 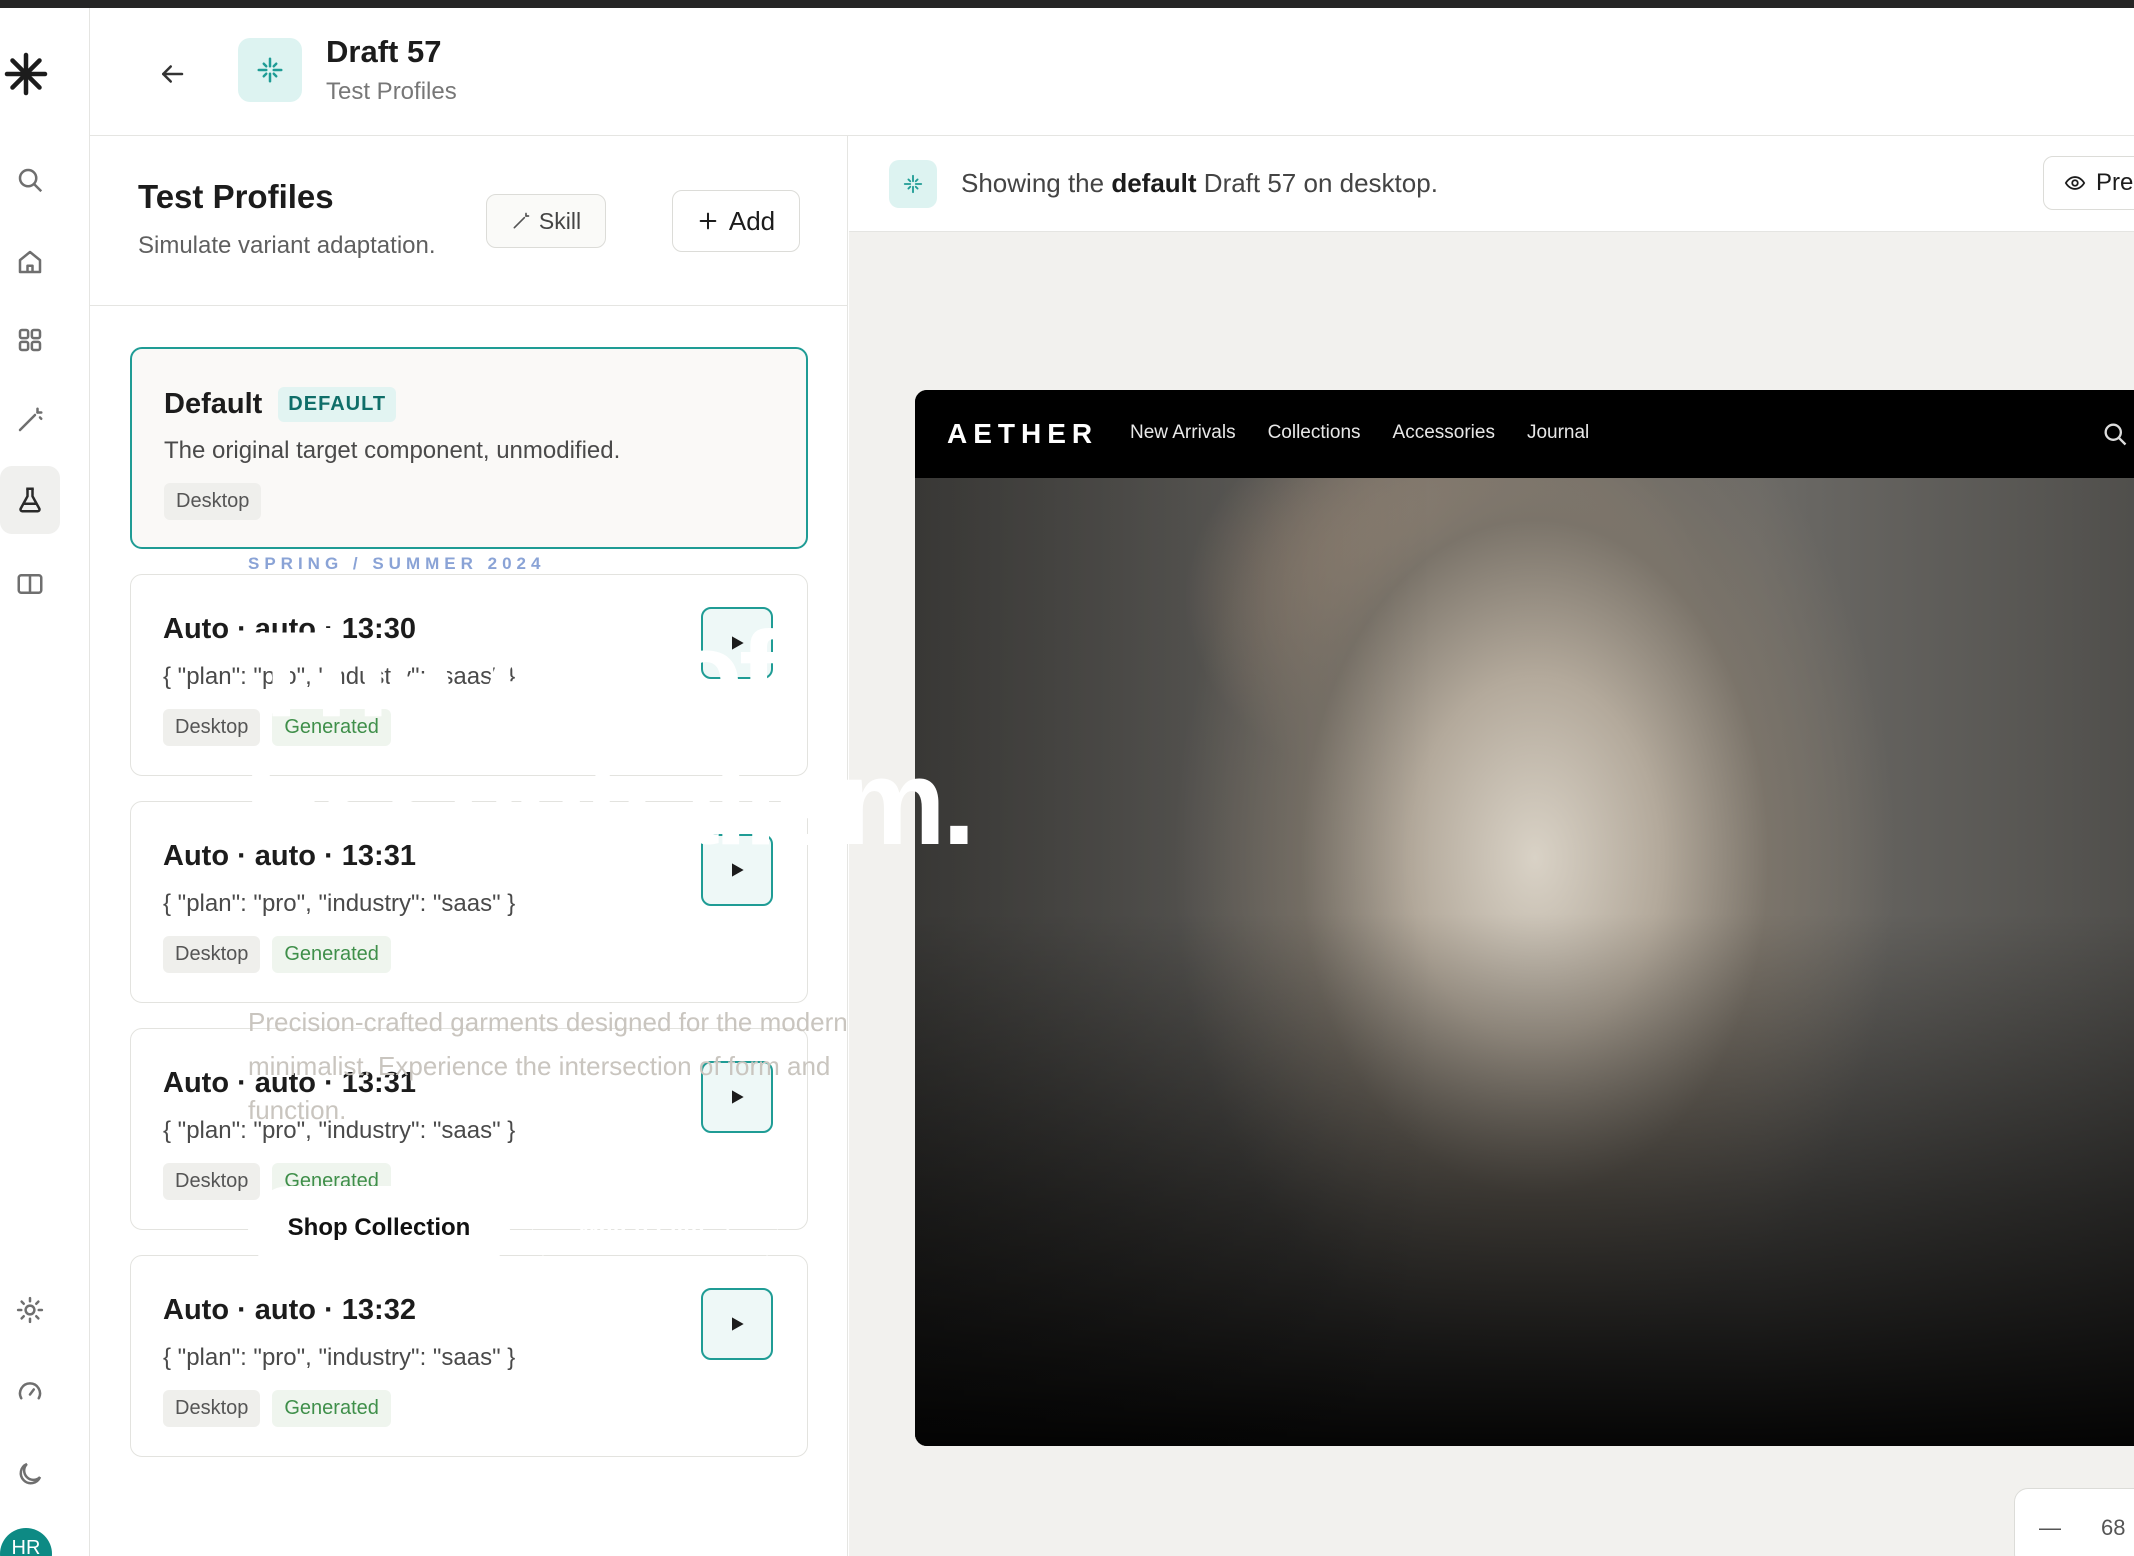 I want to click on zoom-control: — 68, so click(x=2074, y=1522).